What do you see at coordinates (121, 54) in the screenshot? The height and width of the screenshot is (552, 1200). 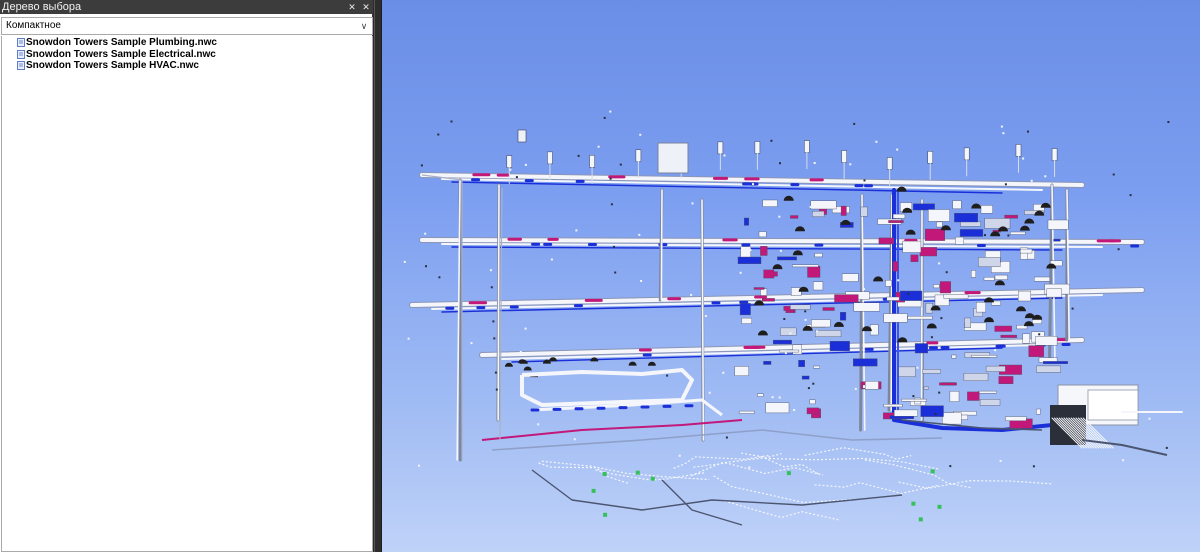 I see `tree-item-label: Snowdon Towers Sample Electrical.nwc` at bounding box center [121, 54].